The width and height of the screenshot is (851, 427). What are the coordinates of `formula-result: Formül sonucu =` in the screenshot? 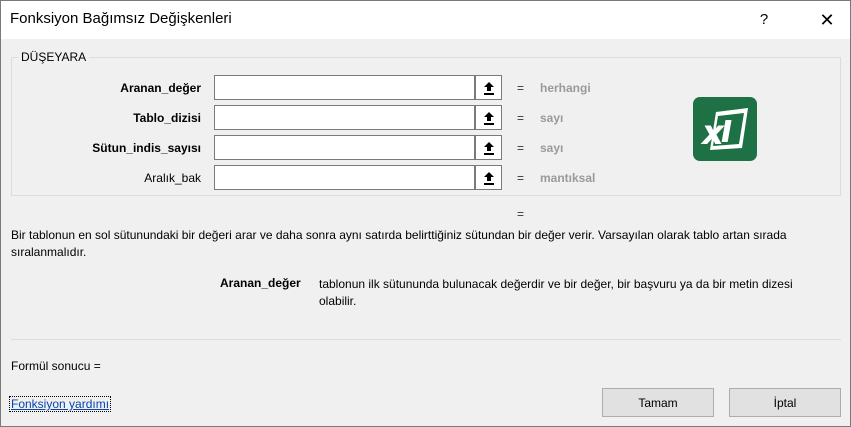 It's located at (56, 366).